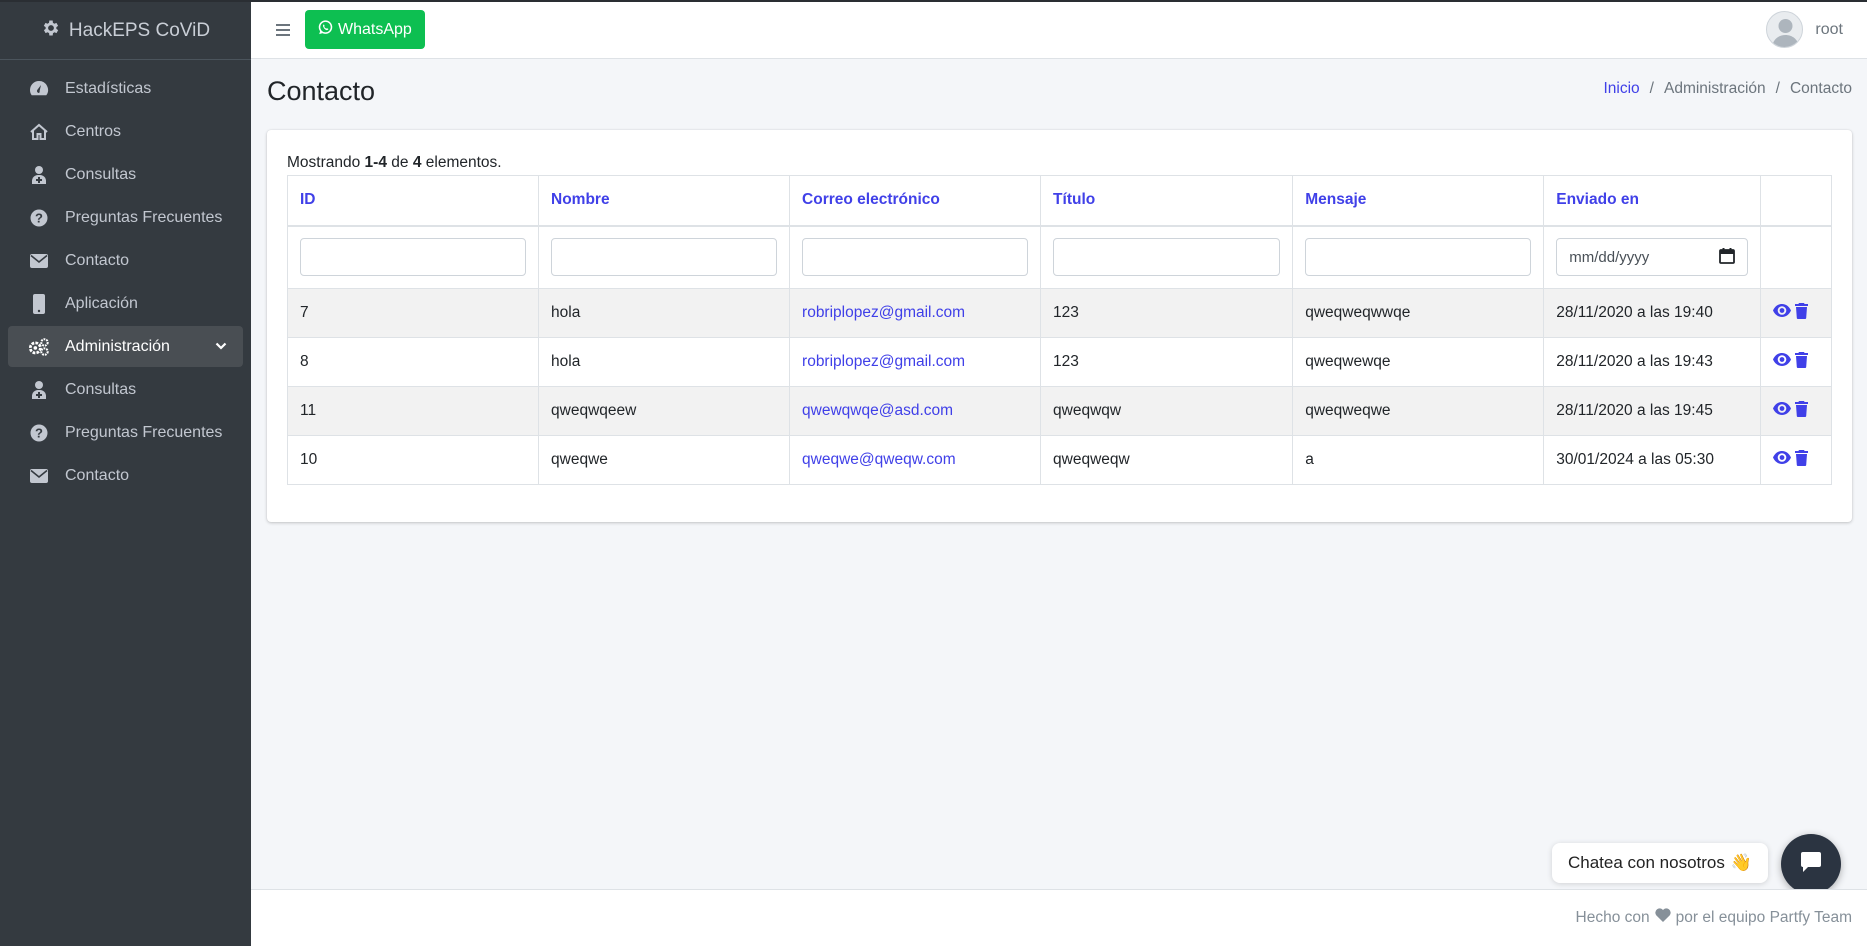 The image size is (1867, 946). Describe the element at coordinates (1418, 460) in the screenshot. I see `cell-mensaje: a` at that location.